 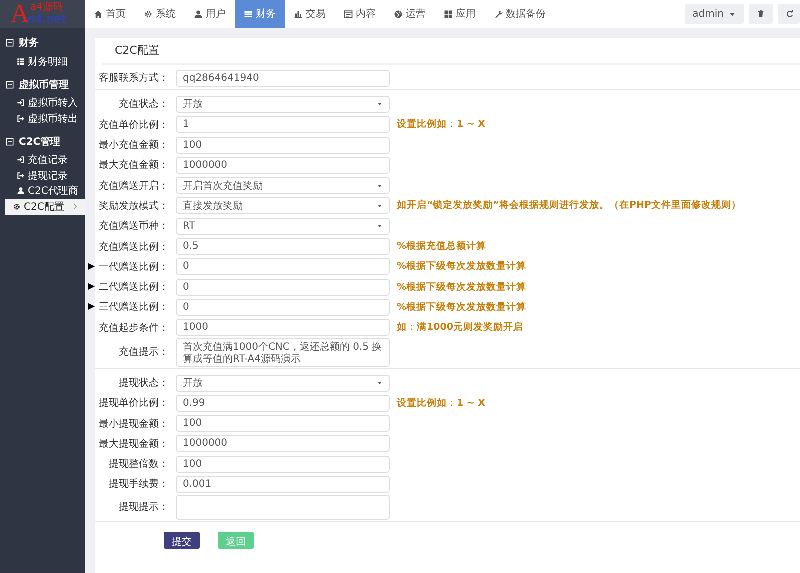 I want to click on field-hint: 如开启“锁定发放奖励”将会根据规则进行发放。（在PHP文件里面修改规则）, so click(x=569, y=205).